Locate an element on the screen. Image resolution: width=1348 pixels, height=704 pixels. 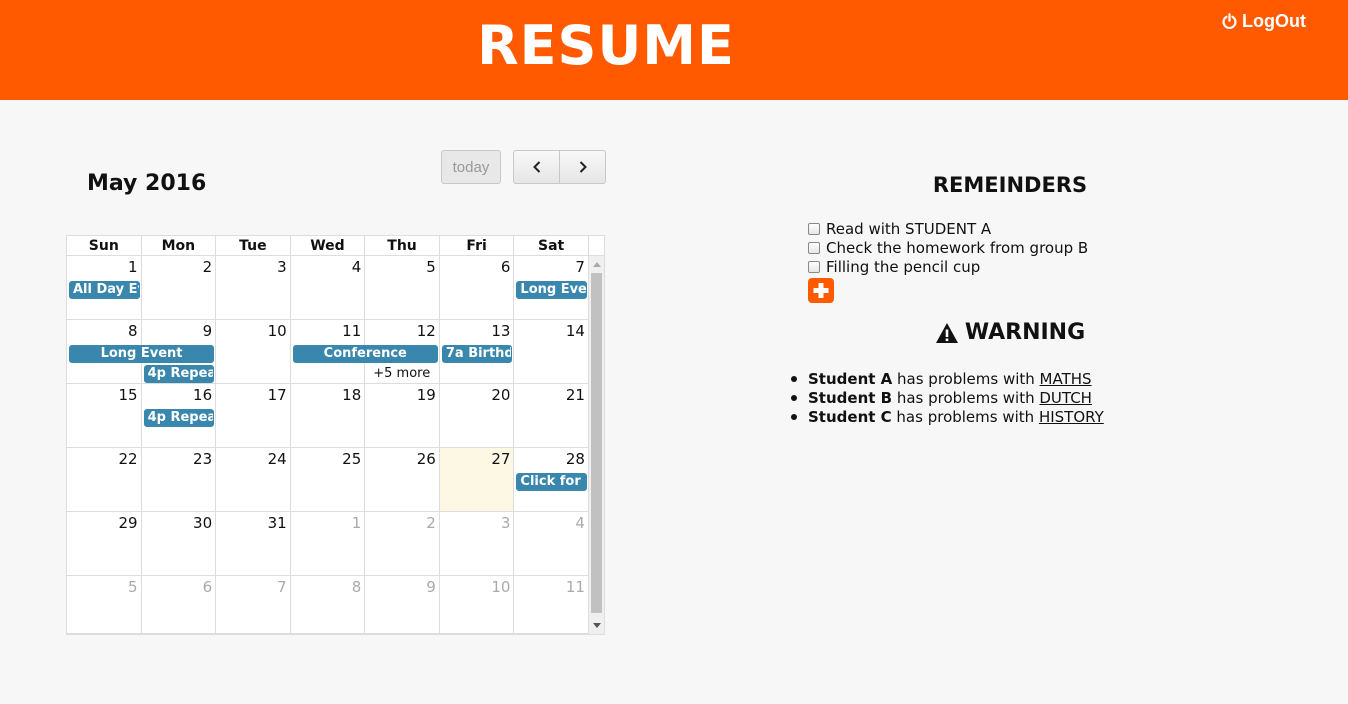
next-month-button is located at coordinates (582, 167).